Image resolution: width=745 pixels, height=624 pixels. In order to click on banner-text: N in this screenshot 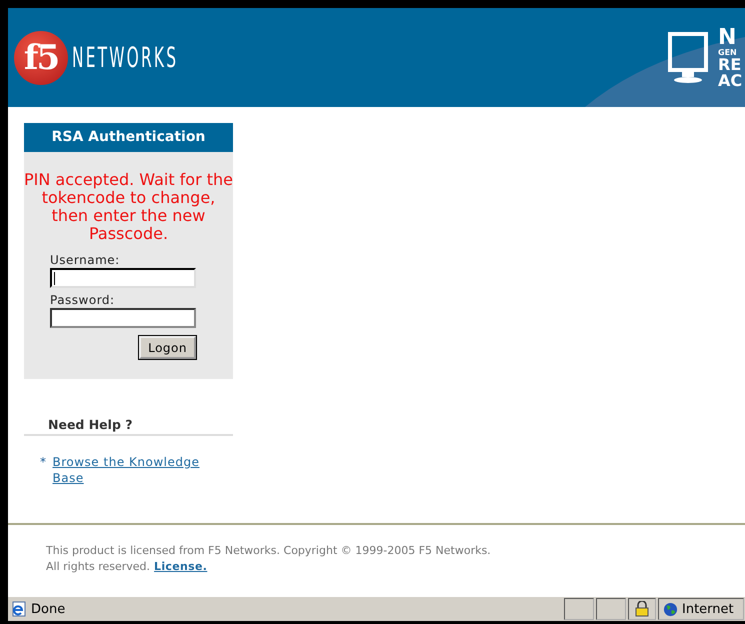, I will do `click(728, 37)`.